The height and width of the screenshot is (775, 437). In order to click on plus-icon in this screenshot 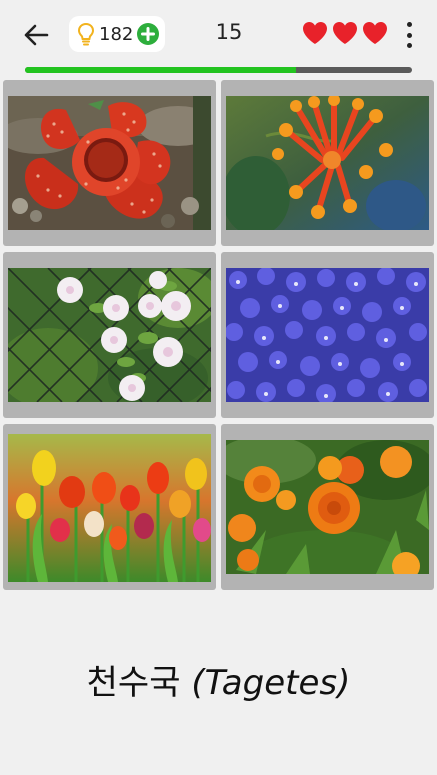, I will do `click(148, 34)`.